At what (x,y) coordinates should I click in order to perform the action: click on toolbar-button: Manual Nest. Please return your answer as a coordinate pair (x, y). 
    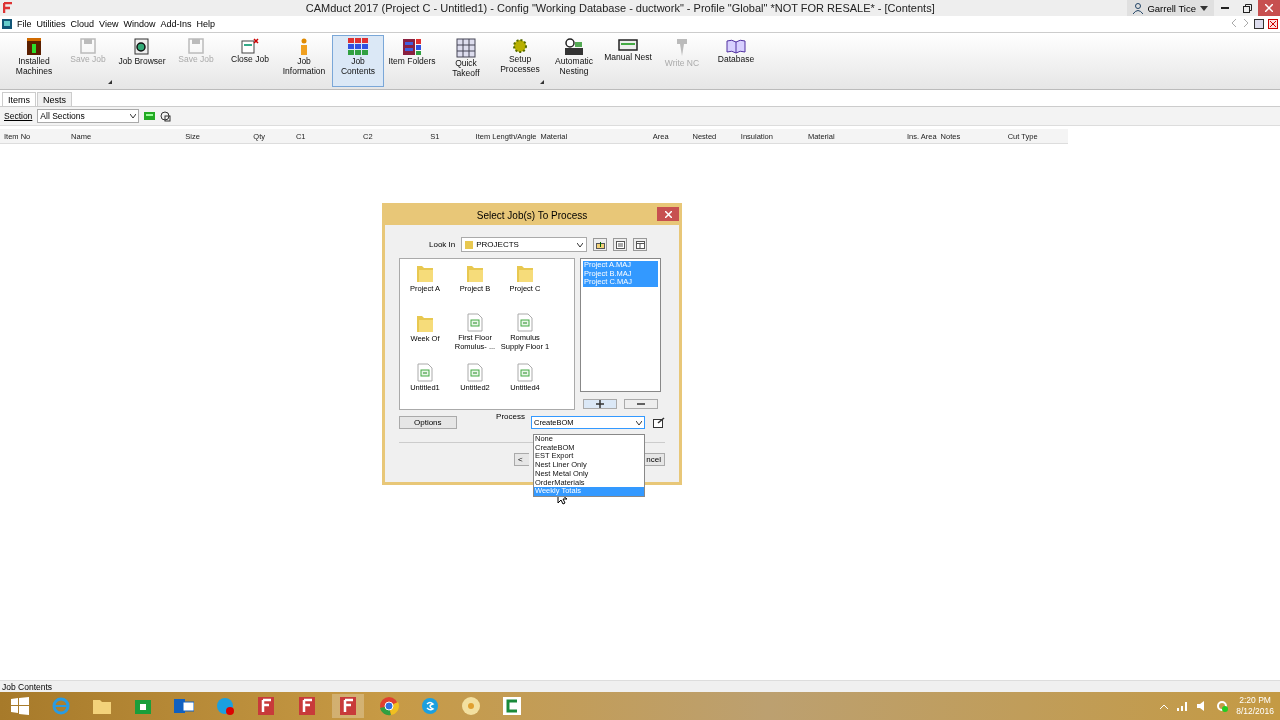
    Looking at the image, I should click on (628, 61).